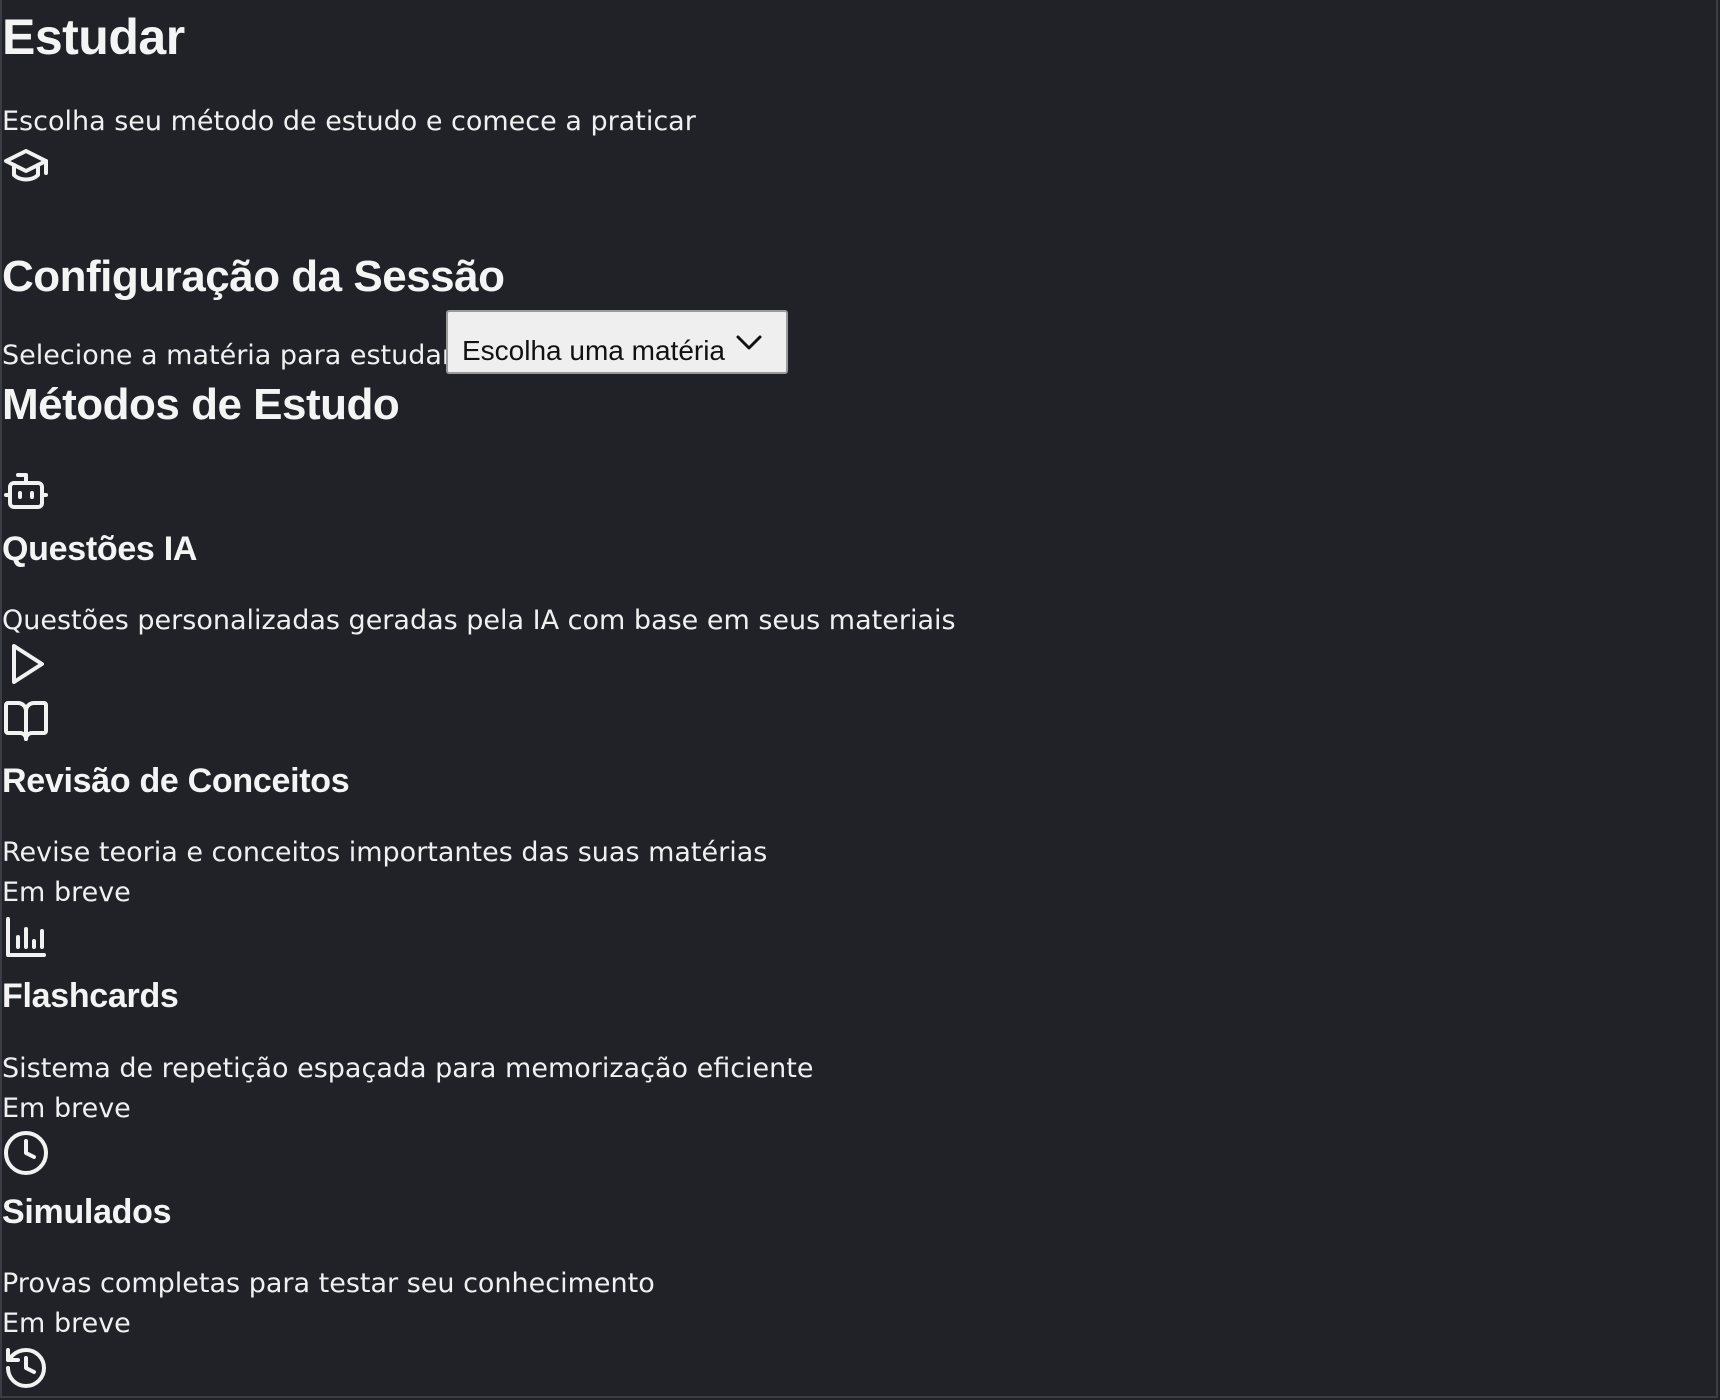  Describe the element at coordinates (176, 781) in the screenshot. I see `method-title-revisao: Revisão de Conceitos` at that location.